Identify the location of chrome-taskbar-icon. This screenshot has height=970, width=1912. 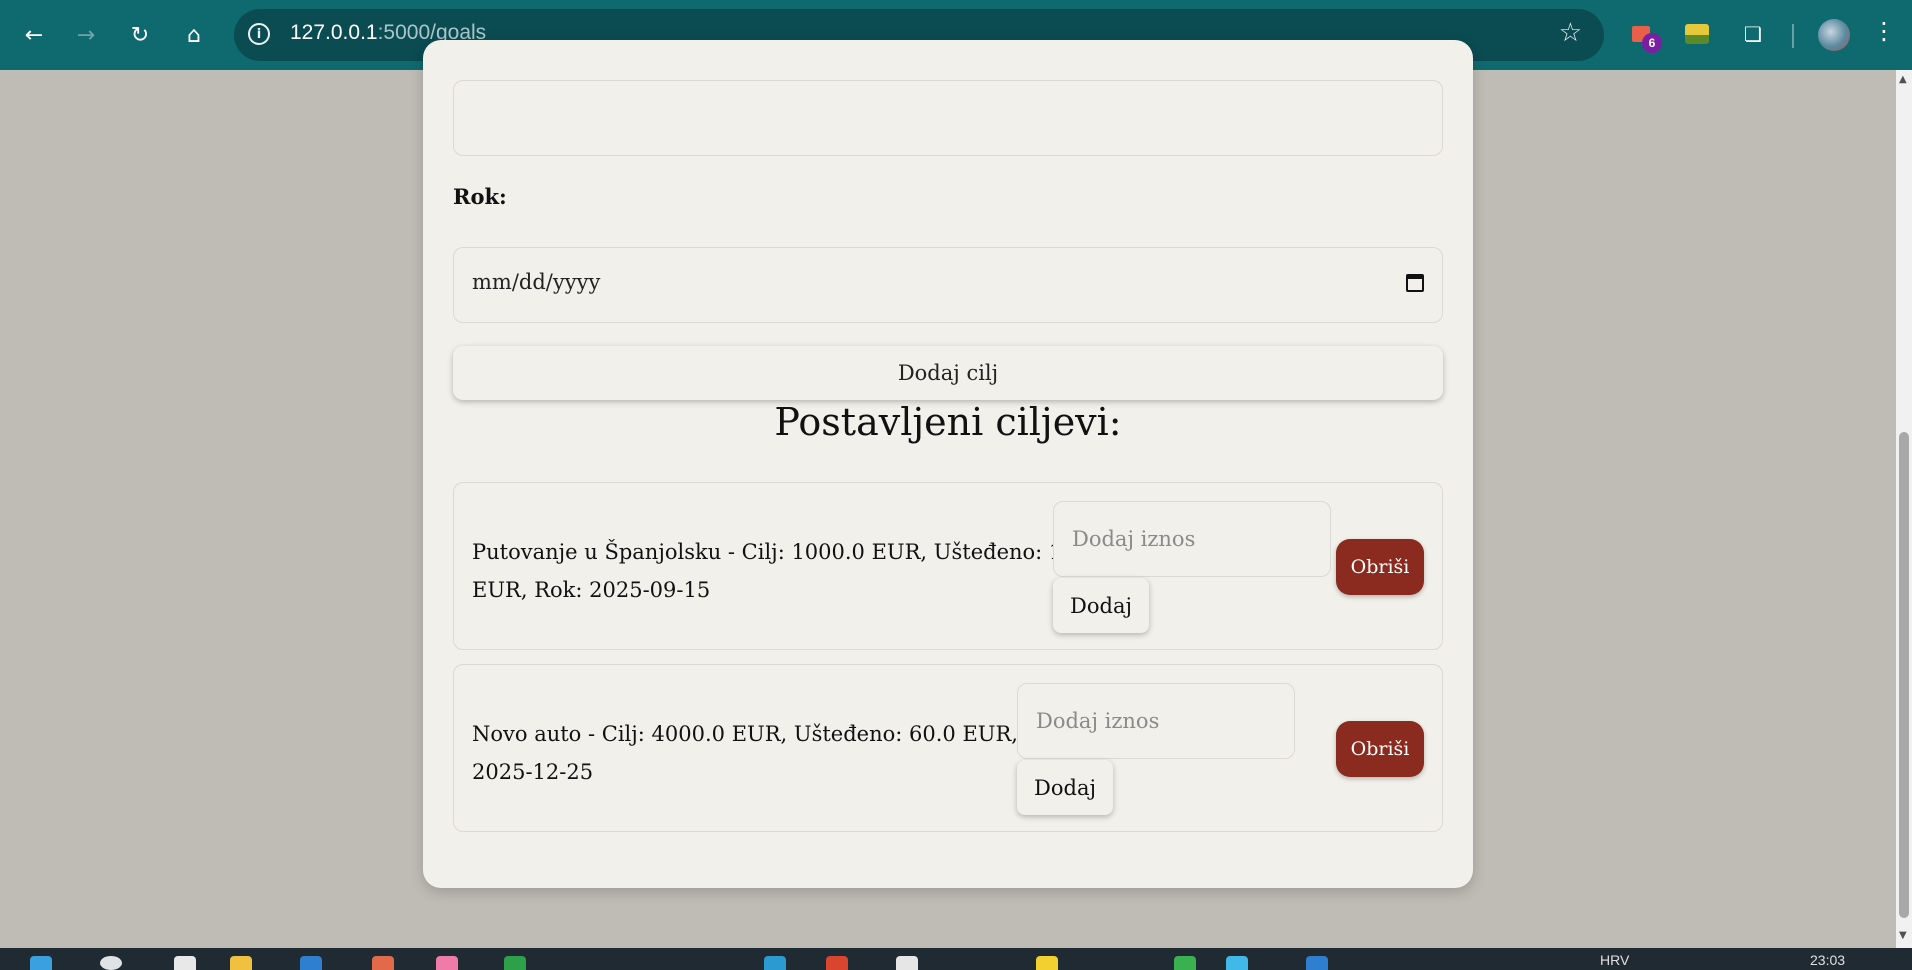
(837, 963).